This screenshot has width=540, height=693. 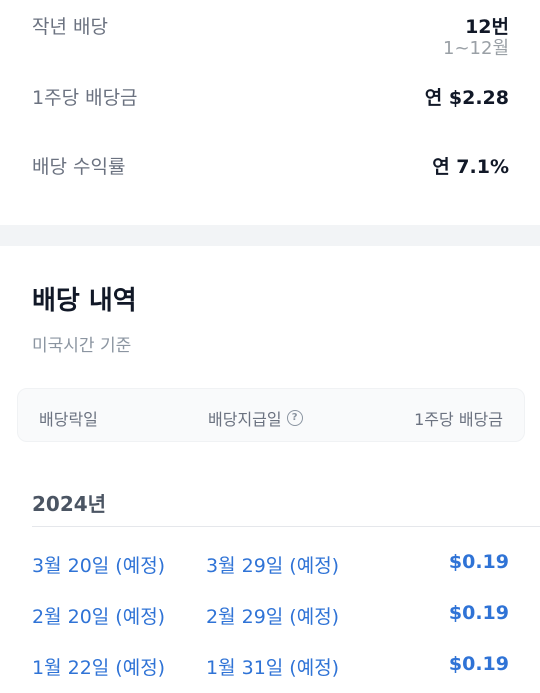 What do you see at coordinates (79, 167) in the screenshot?
I see `dividend-yield-label: 배당 수익률` at bounding box center [79, 167].